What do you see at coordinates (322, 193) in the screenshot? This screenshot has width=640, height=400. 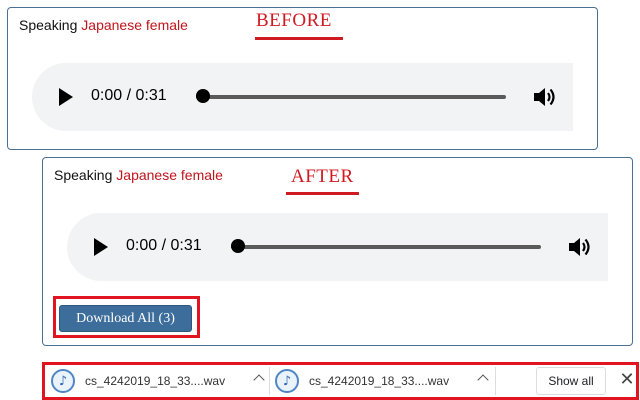 I see `after-tag-underline` at bounding box center [322, 193].